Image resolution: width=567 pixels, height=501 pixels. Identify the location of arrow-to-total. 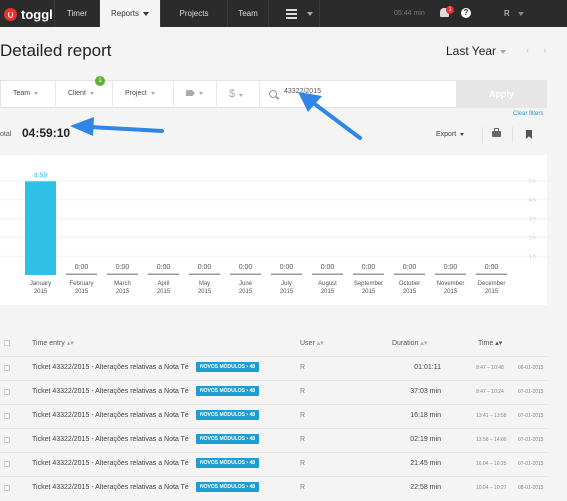
(117, 126).